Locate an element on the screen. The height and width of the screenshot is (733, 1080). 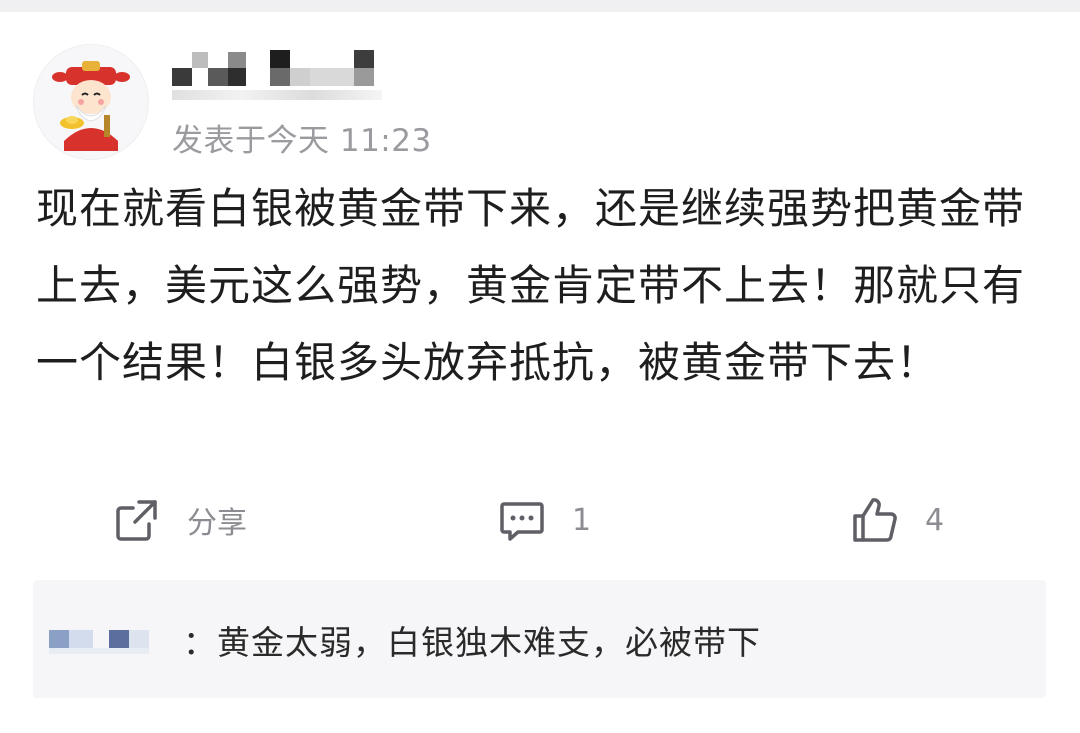
reply-text: ：黄金太弱，白银独木难支，必被带下 is located at coordinates (472, 642).